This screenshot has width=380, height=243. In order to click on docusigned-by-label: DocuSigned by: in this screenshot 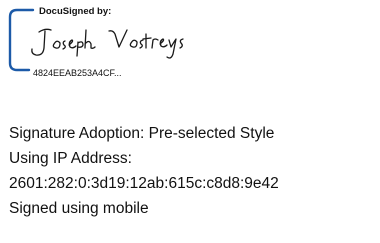, I will do `click(75, 12)`.